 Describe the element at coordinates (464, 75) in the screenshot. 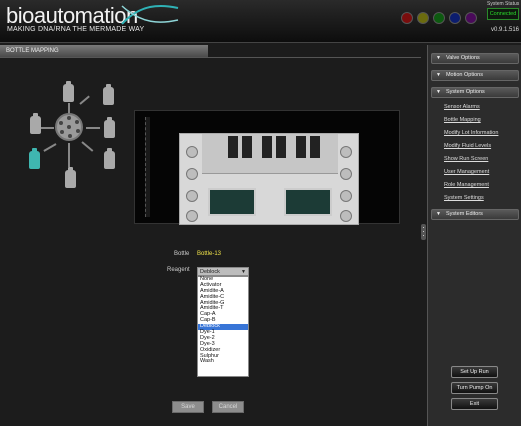

I see `section-label: Motion Options` at that location.